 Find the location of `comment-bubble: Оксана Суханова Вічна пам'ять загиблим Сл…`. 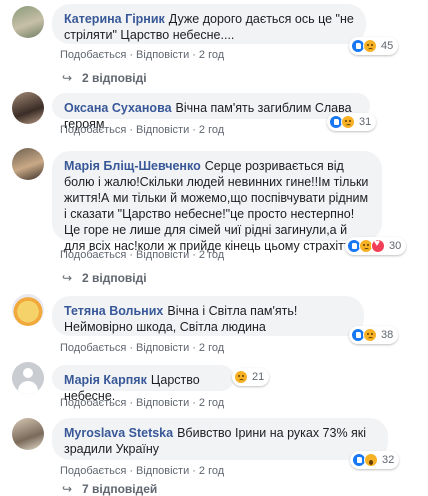

comment-bubble: Оксана Суханова Вічна пам'ять загиблим Сл… is located at coordinates (211, 112).